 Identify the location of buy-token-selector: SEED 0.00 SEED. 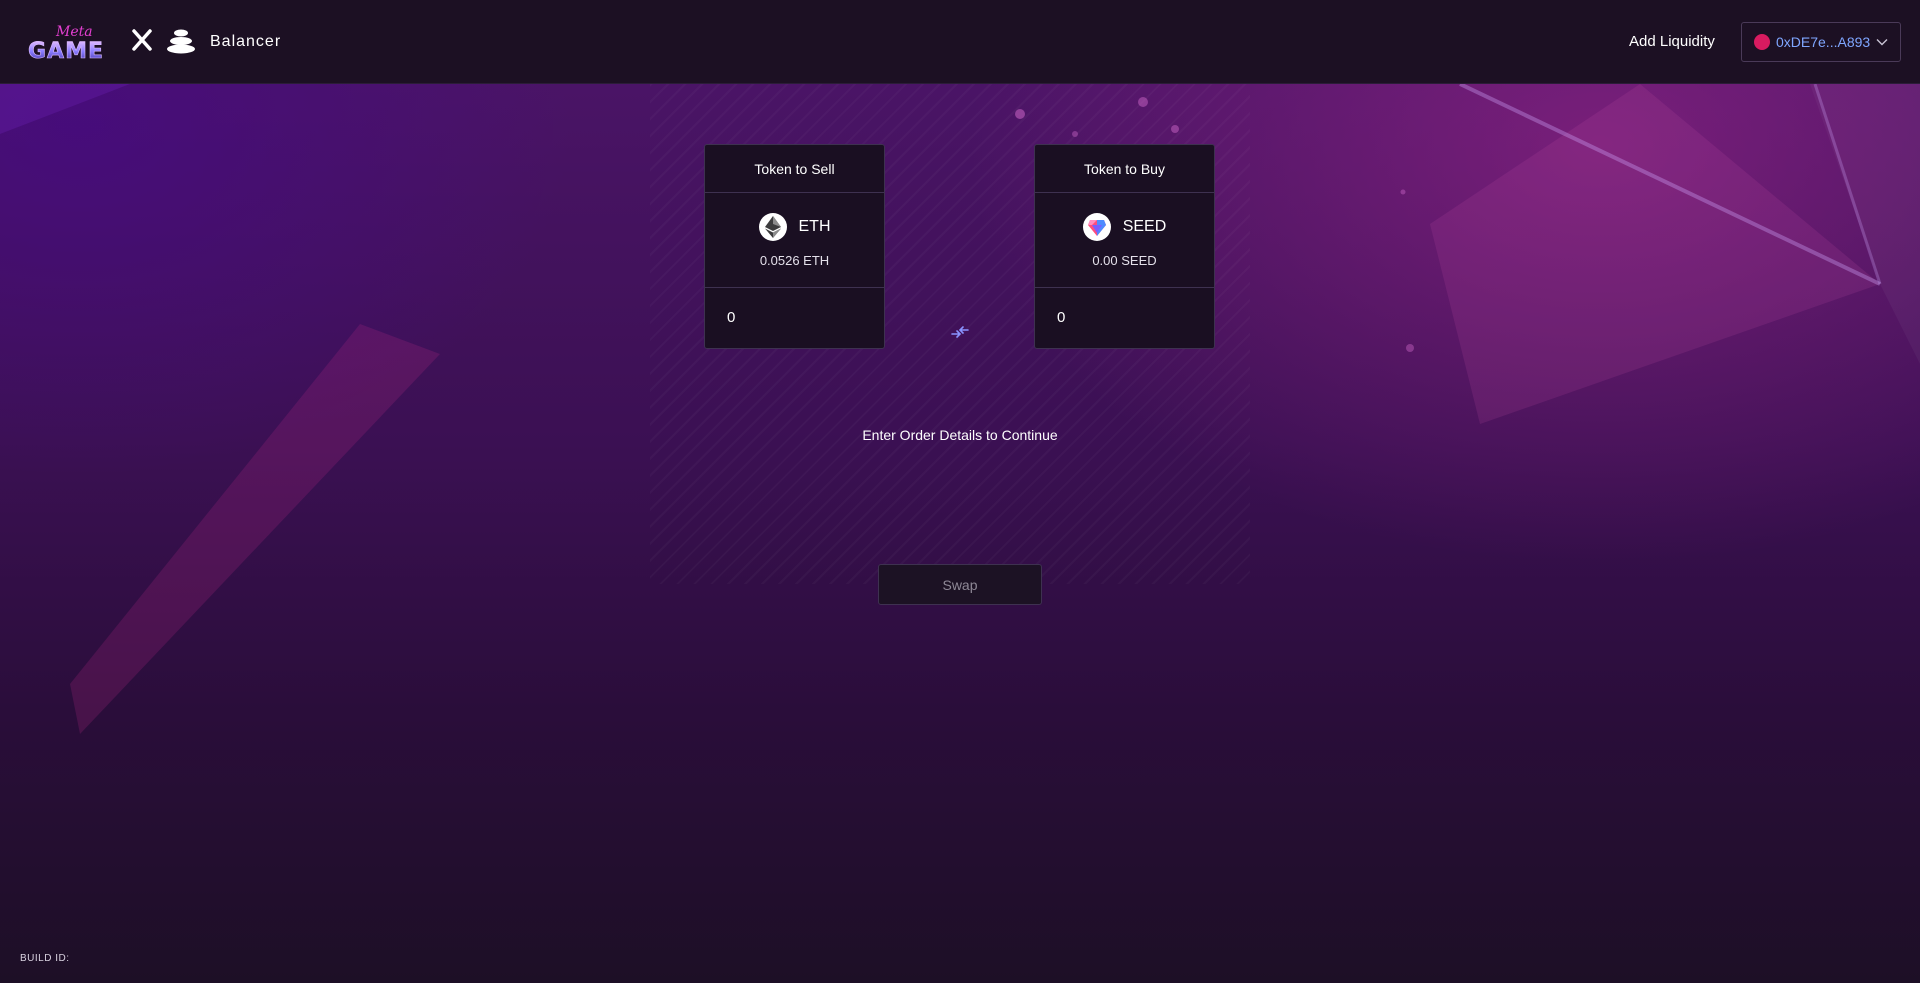
(1124, 240).